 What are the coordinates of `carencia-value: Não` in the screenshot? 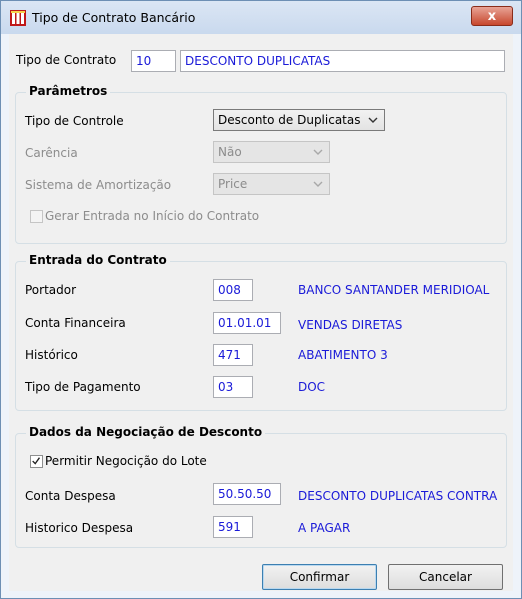 It's located at (230, 152).